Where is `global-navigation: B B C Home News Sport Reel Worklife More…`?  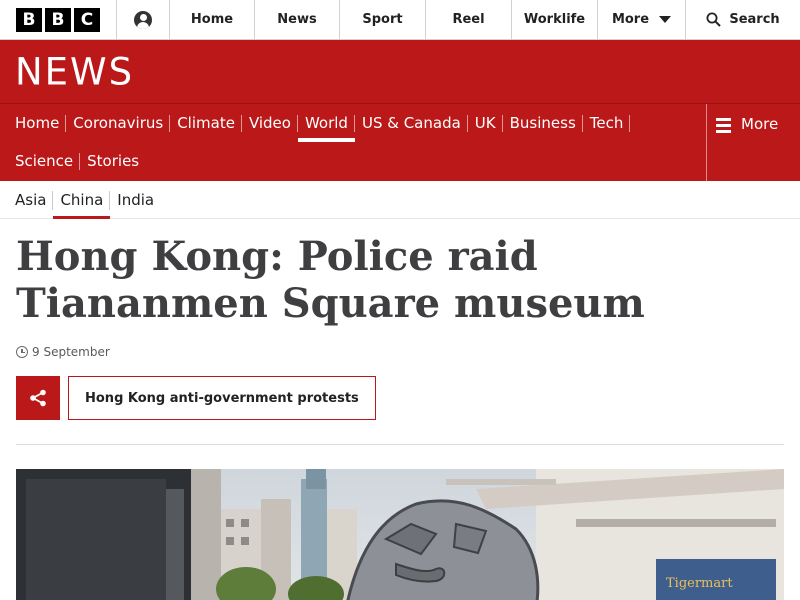
global-navigation: B B C Home News Sport Reel Worklife More… is located at coordinates (400, 20).